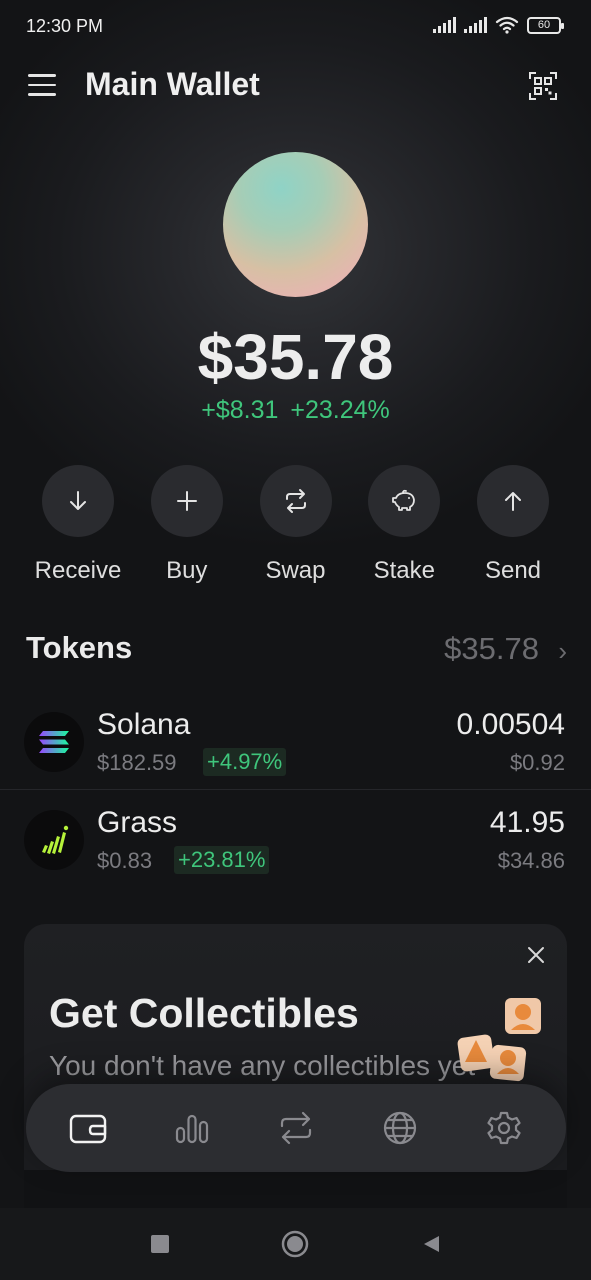  I want to click on settings-icon, so click(504, 1128).